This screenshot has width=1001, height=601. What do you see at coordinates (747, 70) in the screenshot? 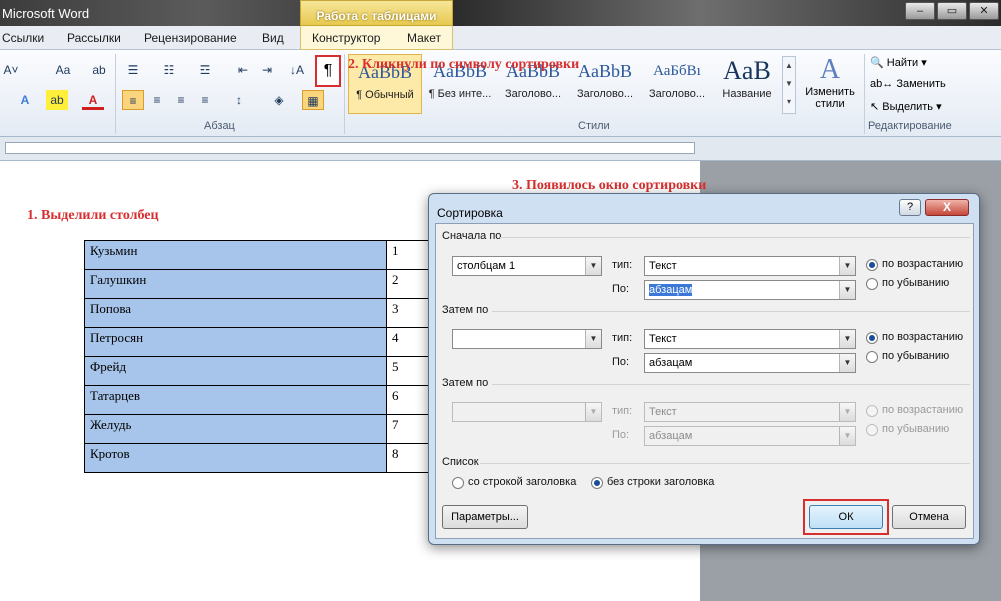
I see `style-preview: AaB` at bounding box center [747, 70].